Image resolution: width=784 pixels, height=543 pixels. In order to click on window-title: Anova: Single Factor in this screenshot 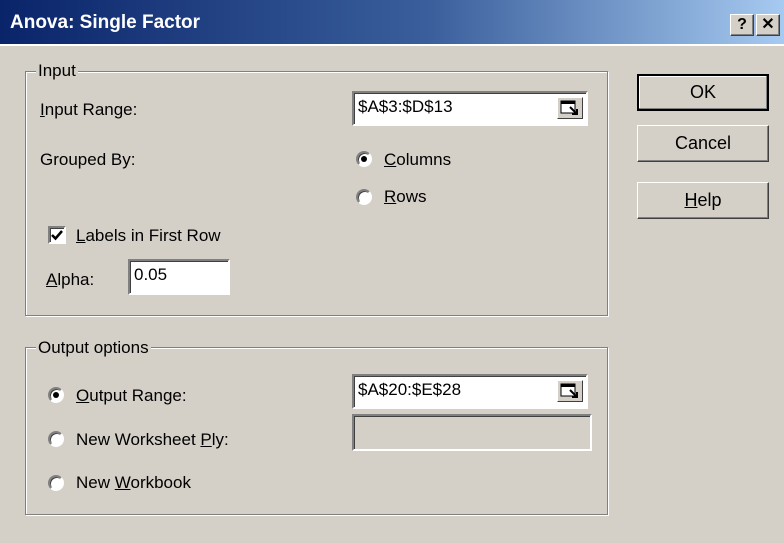, I will do `click(105, 22)`.